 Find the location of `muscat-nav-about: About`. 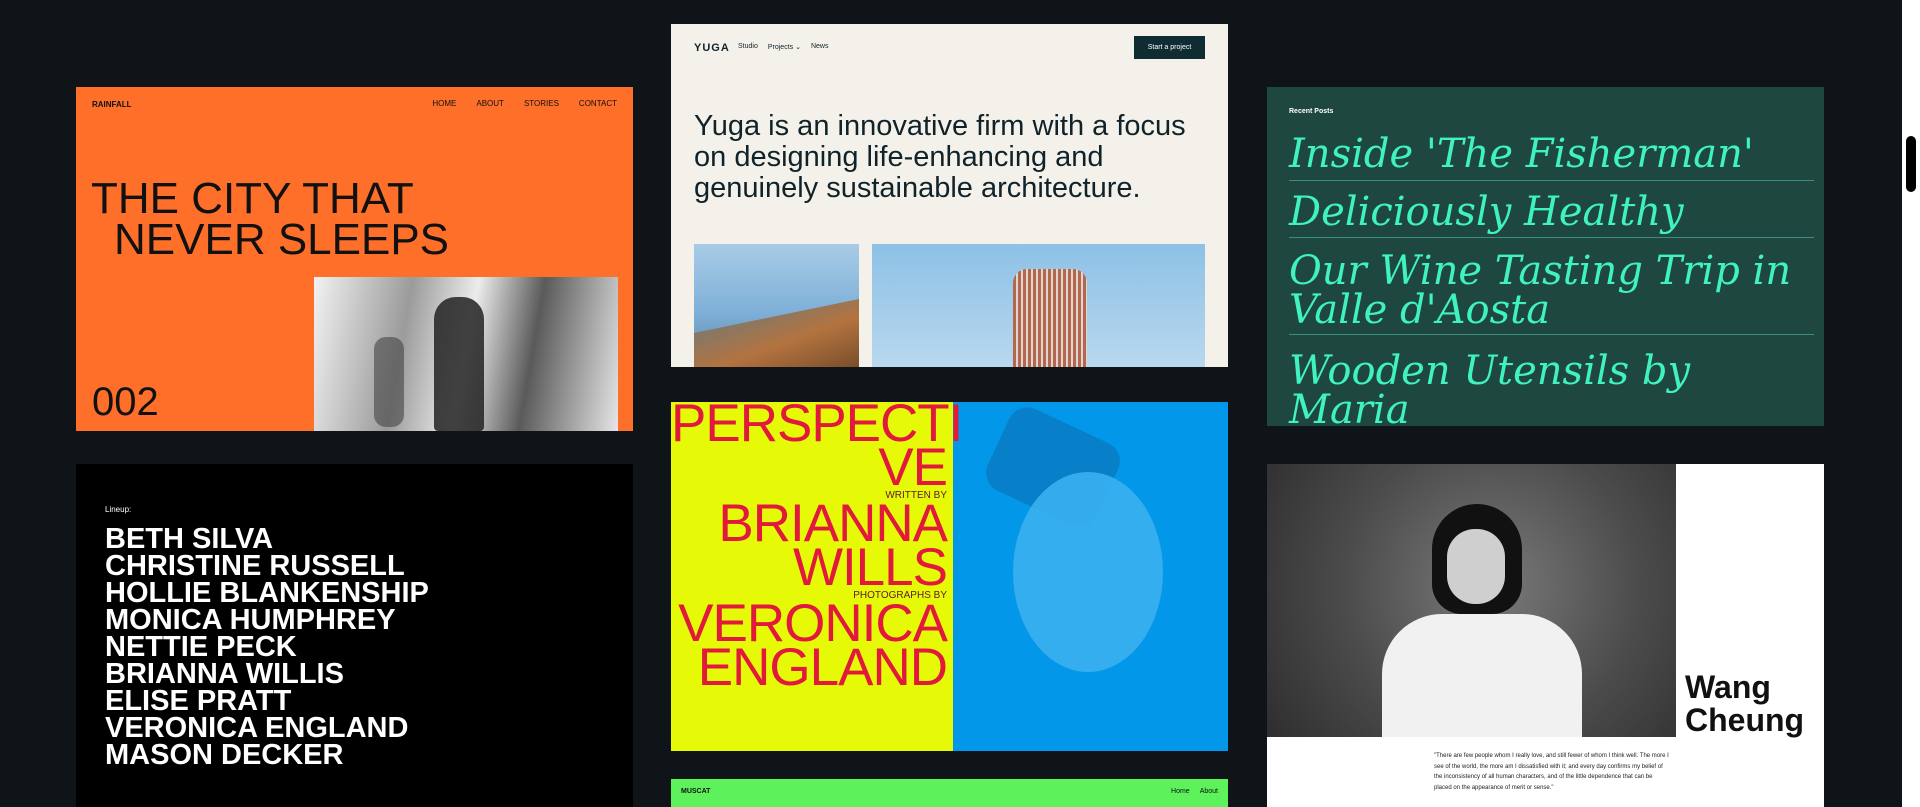

muscat-nav-about: About is located at coordinates (1208, 791).